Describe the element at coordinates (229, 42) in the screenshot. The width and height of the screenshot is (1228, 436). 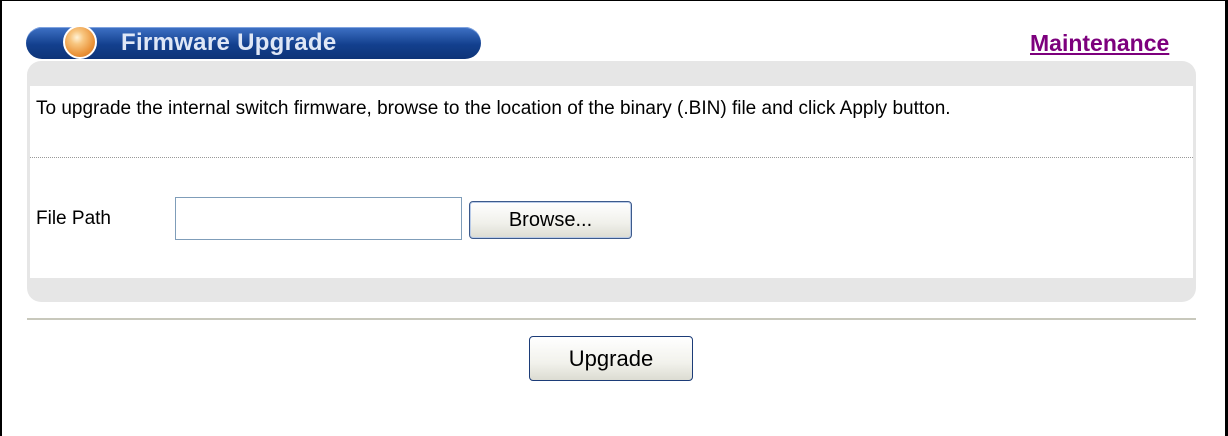
I see `page-title: Firmware Upgrade` at that location.